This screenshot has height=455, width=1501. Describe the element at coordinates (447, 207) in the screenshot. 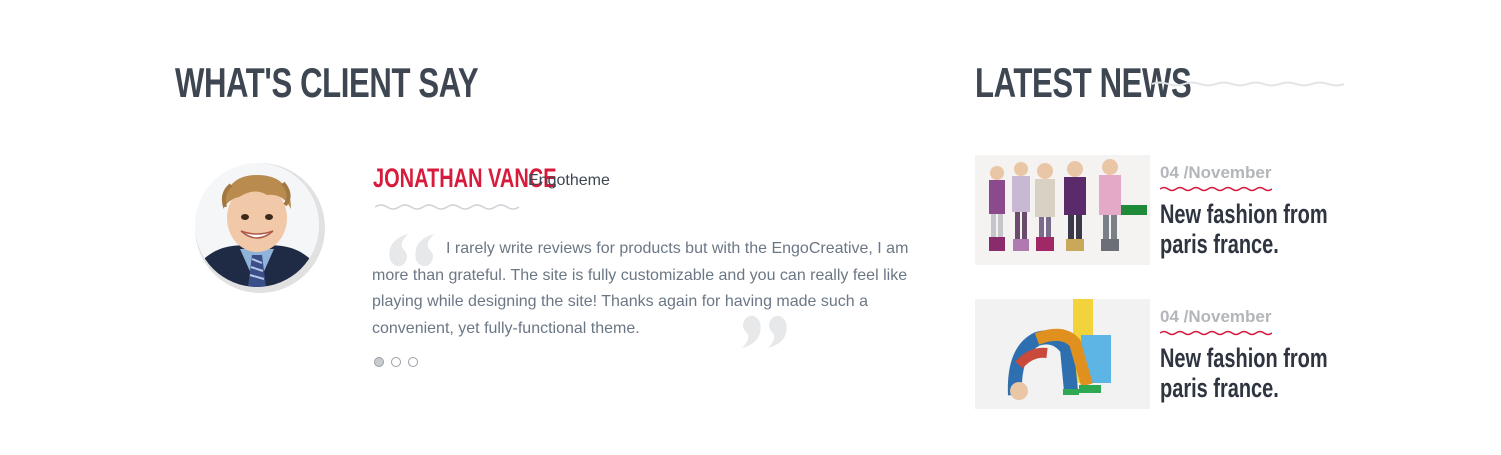

I see `name-underline-wave` at that location.